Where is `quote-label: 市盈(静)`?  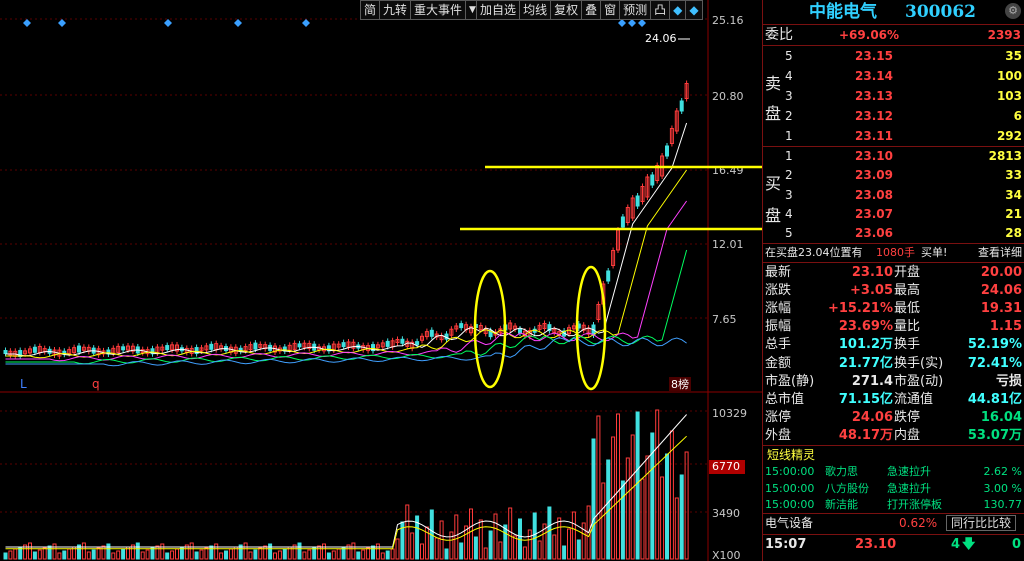 quote-label: 市盈(静) is located at coordinates (790, 381).